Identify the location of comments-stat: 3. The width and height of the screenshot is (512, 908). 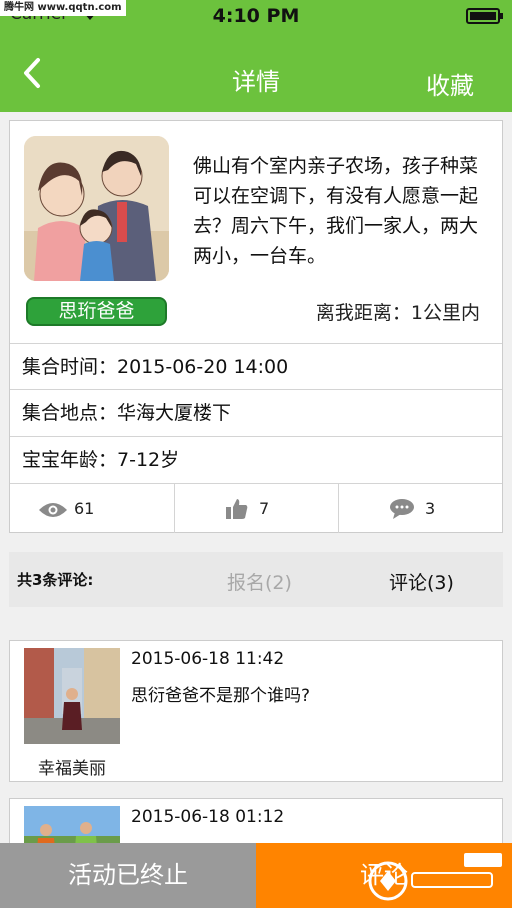
(420, 508).